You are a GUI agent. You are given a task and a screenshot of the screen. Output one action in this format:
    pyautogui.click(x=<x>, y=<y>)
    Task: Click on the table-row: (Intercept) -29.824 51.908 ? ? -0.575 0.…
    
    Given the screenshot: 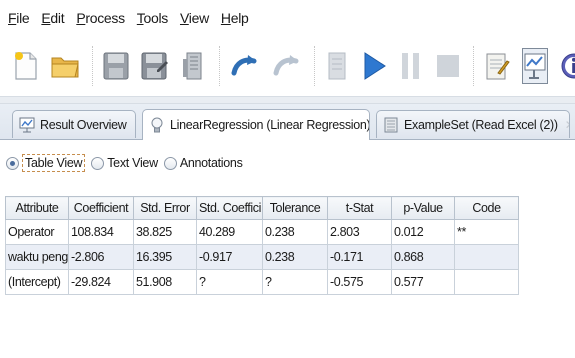 What is the action you would take?
    pyautogui.click(x=262, y=282)
    